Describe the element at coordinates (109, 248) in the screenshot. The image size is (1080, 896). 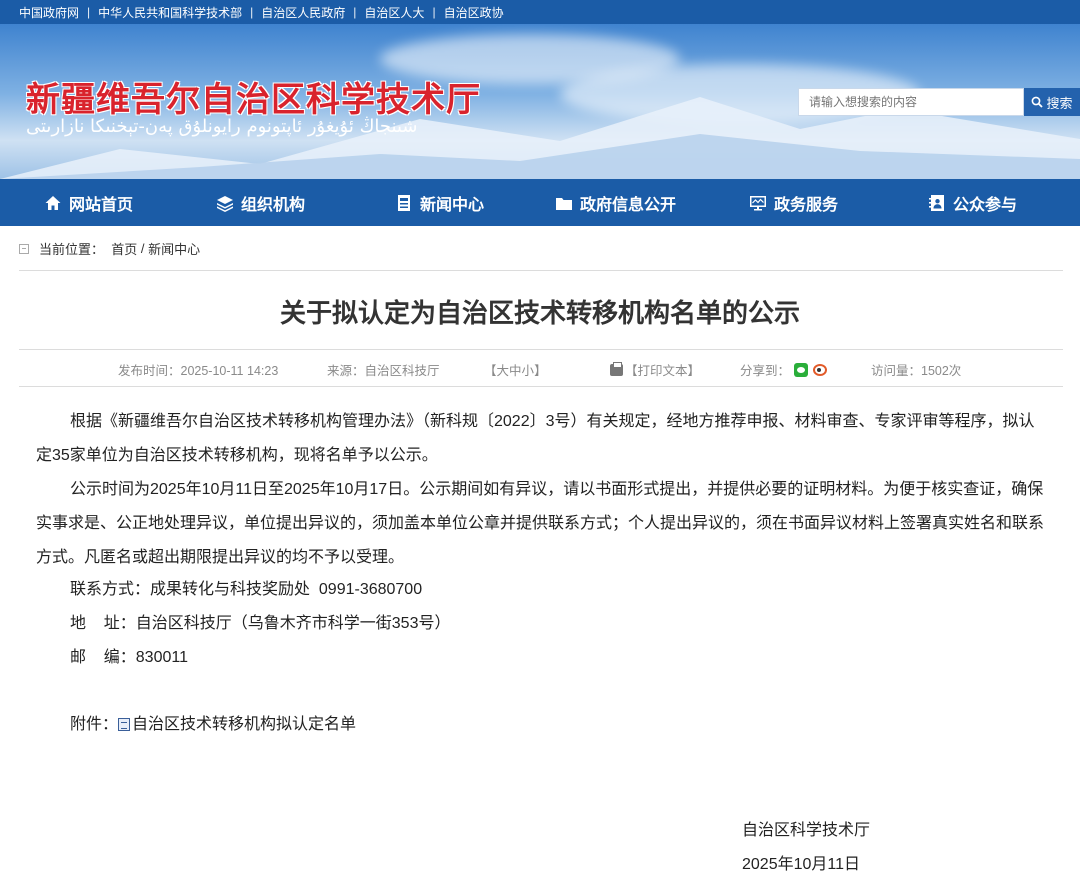
I see `breadcrumb: 当前位置： 首页 / 新闻中心` at that location.